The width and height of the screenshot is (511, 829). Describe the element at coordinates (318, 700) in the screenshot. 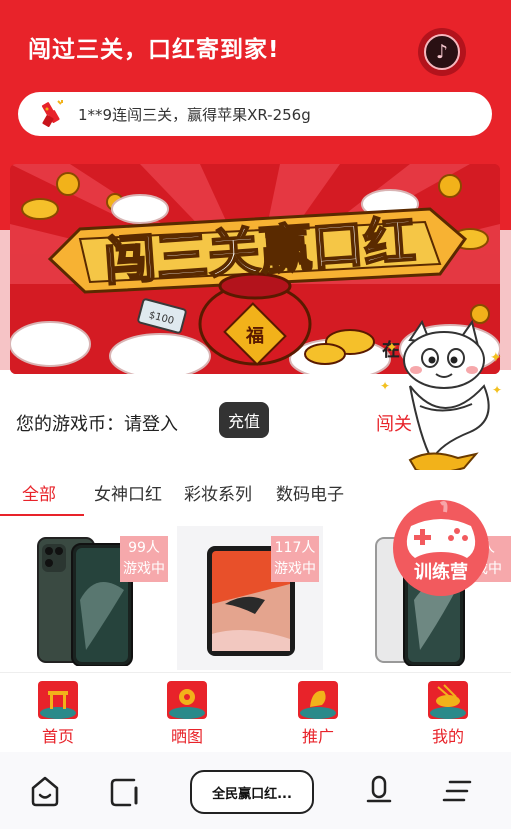

I see `promote-animal-icon` at that location.